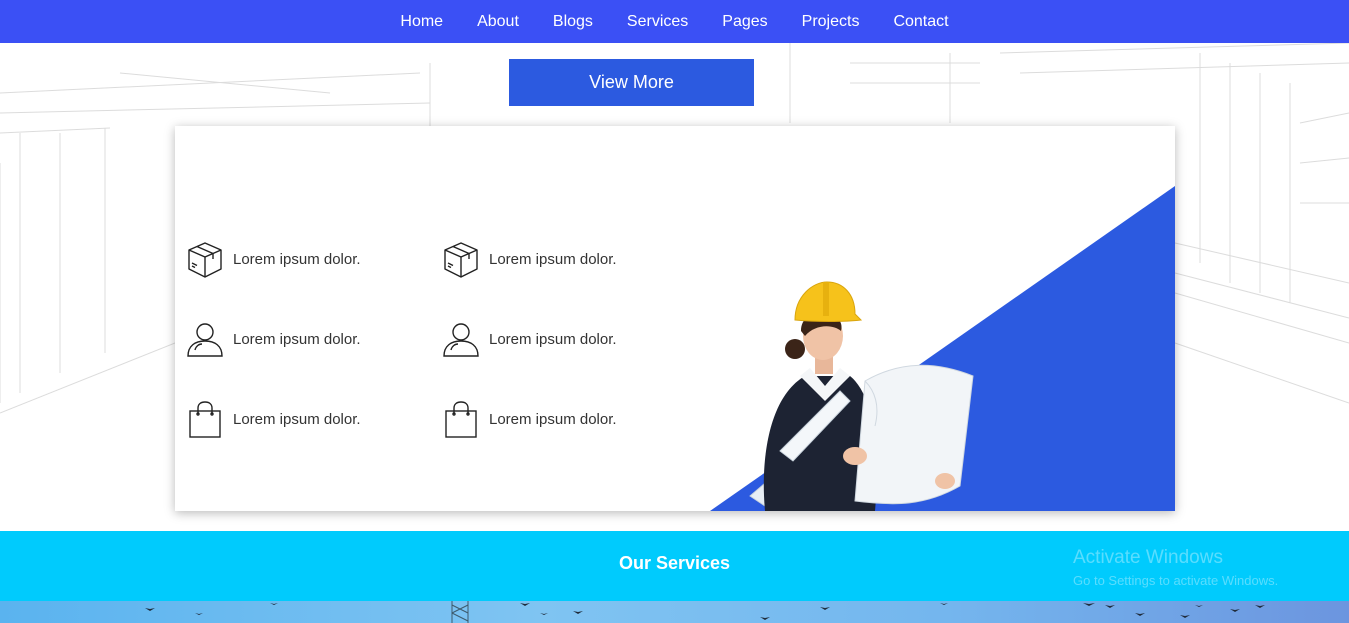 This screenshot has width=1349, height=623. Describe the element at coordinates (1148, 557) in the screenshot. I see `watermark-title: Activate Windows` at that location.